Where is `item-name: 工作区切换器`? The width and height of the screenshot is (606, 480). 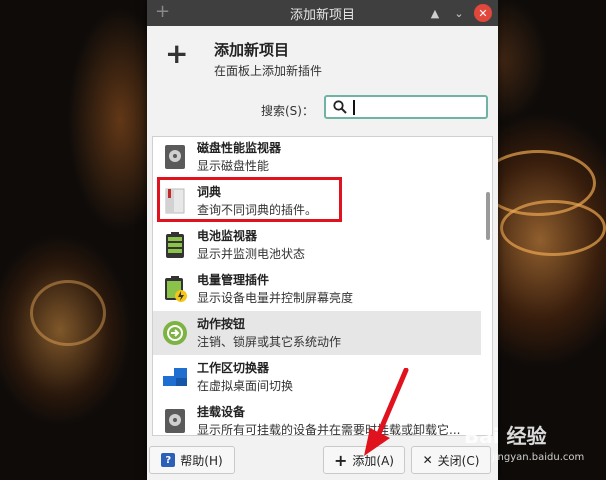
item-name: 工作区切换器 is located at coordinates (233, 368).